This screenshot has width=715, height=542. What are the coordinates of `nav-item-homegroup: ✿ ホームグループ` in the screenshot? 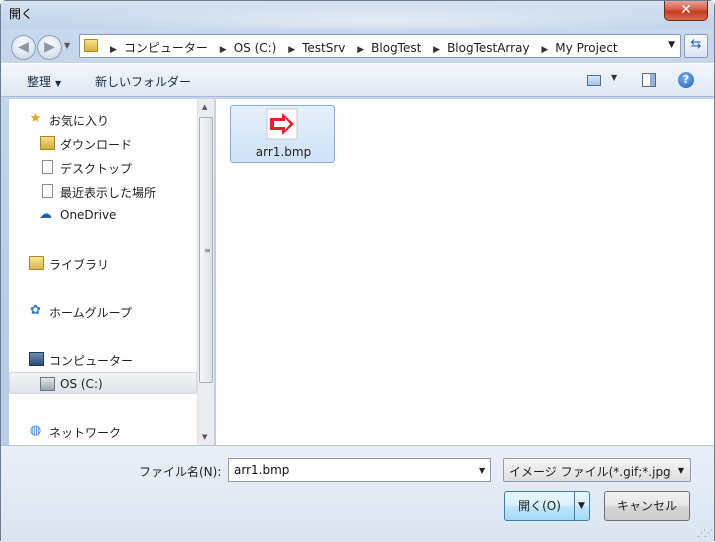 It's located at (103, 311).